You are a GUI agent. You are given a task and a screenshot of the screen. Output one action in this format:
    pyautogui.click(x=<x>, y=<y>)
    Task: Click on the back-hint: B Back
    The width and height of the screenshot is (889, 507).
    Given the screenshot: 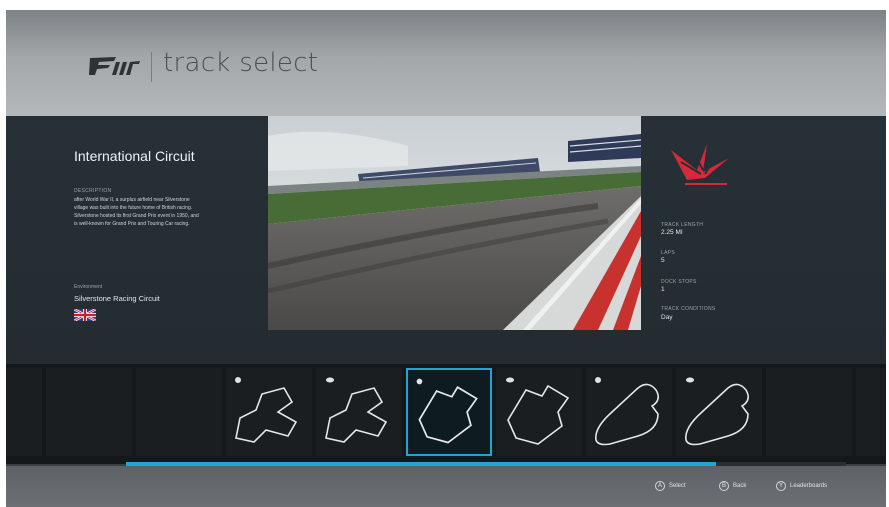 What is the action you would take?
    pyautogui.click(x=732, y=486)
    